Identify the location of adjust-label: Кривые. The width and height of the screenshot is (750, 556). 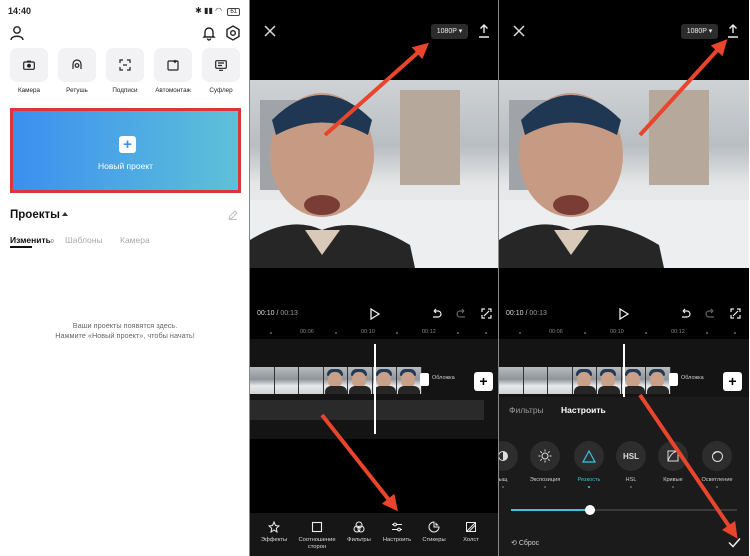
(673, 480).